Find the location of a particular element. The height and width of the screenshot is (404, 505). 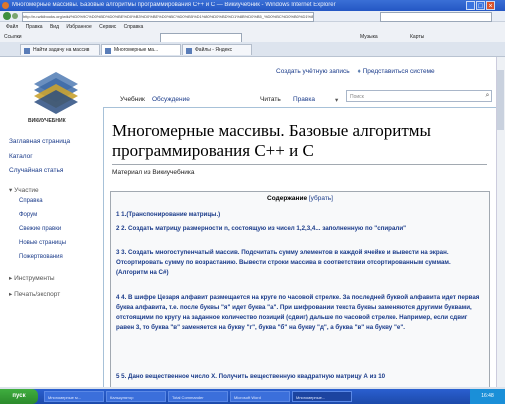

sidebar-item-help: Справка is located at coordinates (31, 201).